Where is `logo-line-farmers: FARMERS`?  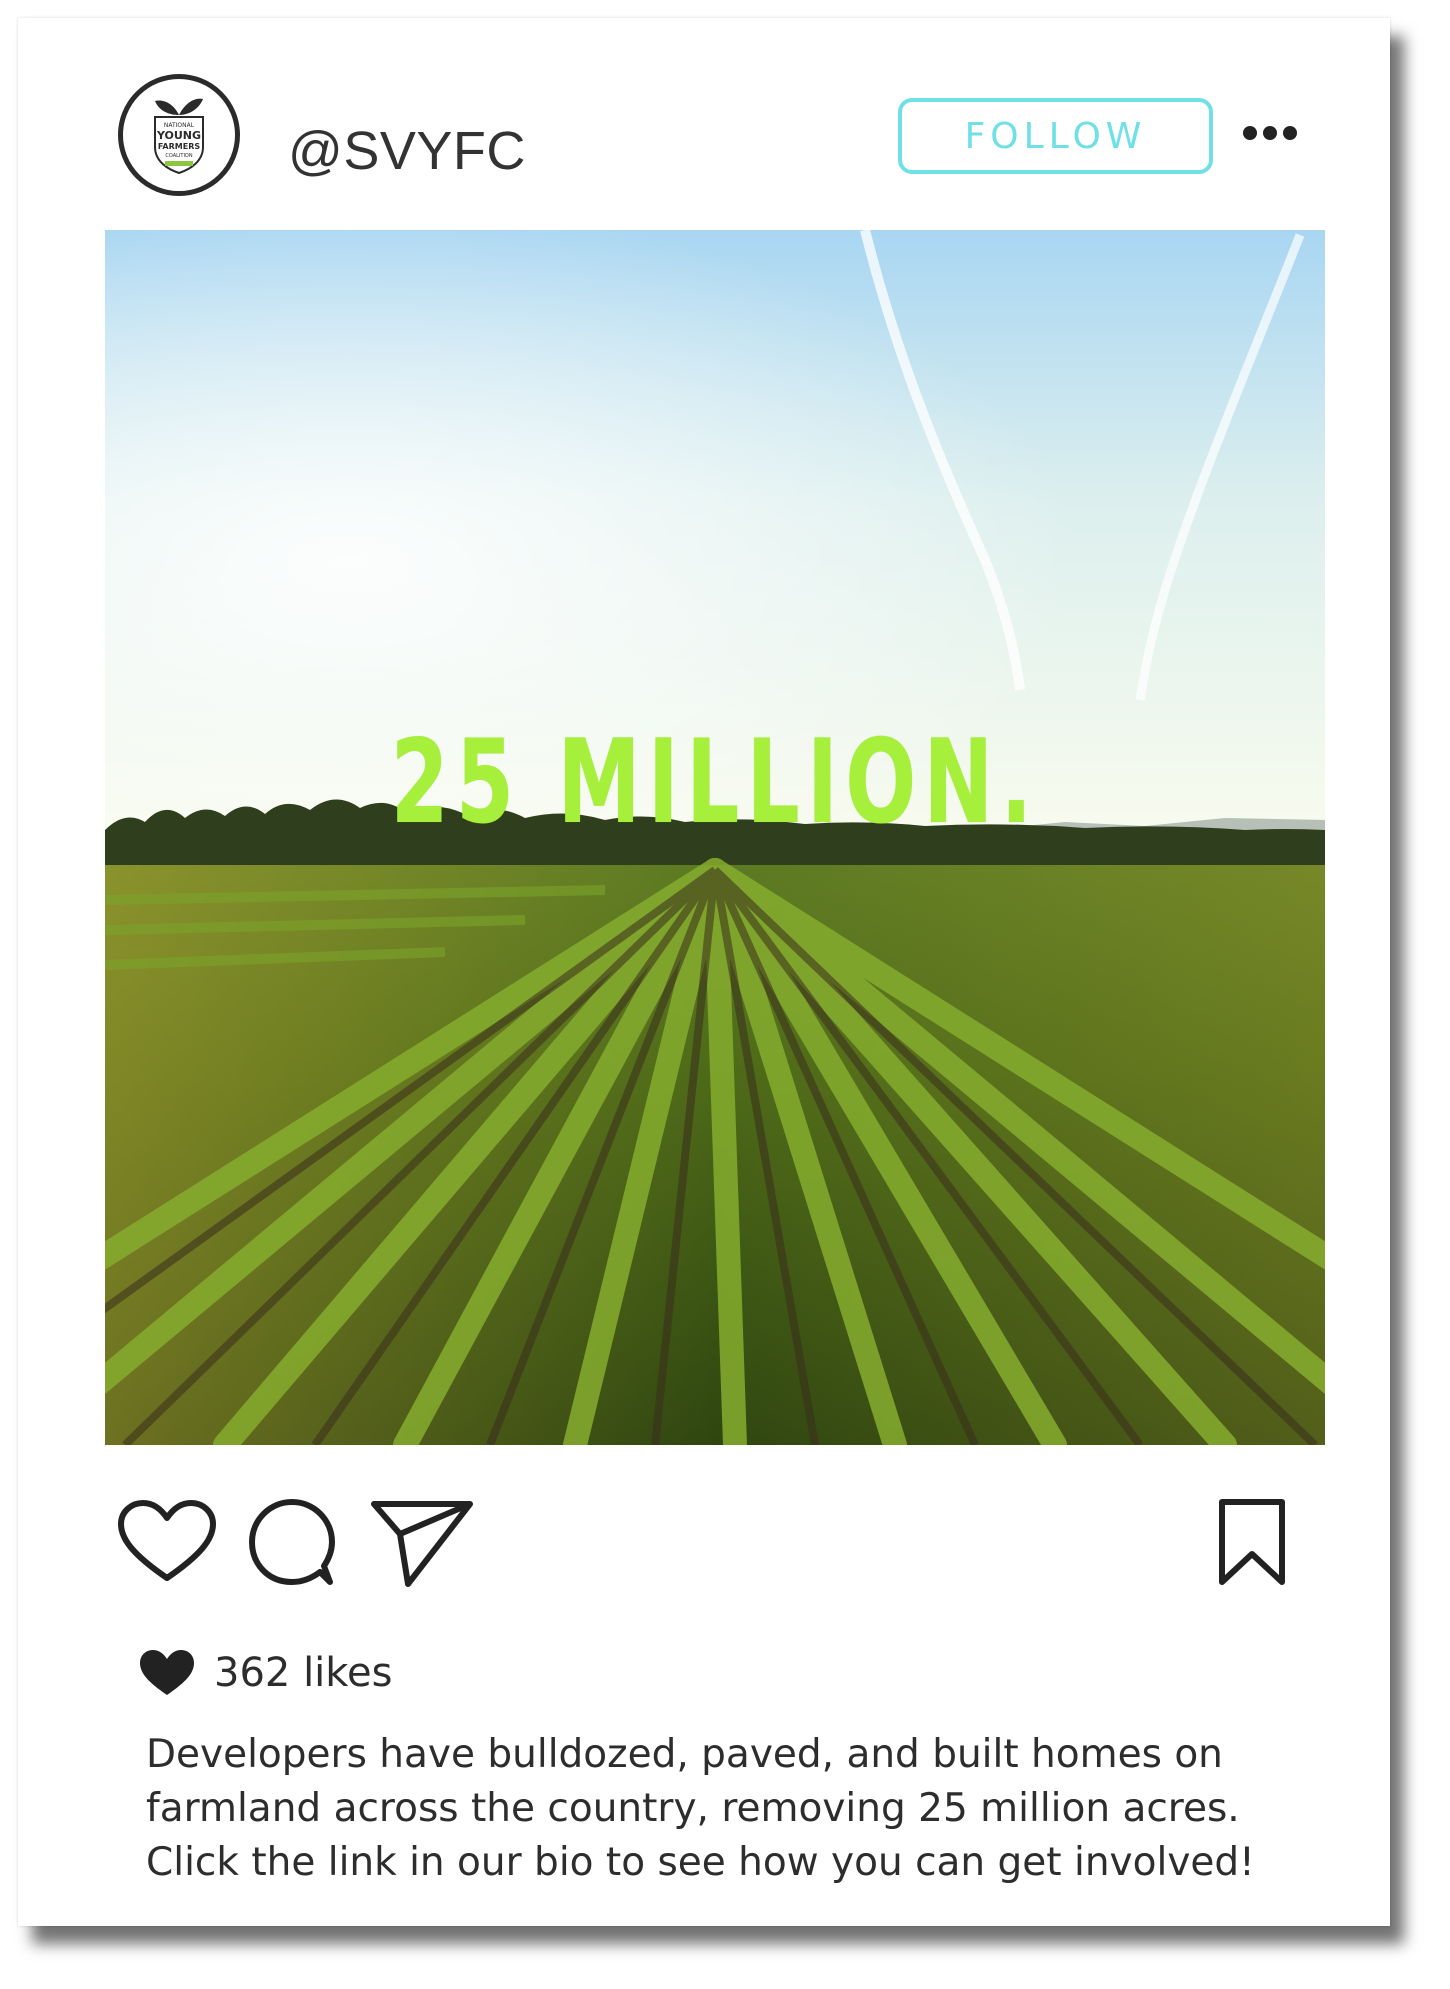
logo-line-farmers: FARMERS is located at coordinates (179, 146).